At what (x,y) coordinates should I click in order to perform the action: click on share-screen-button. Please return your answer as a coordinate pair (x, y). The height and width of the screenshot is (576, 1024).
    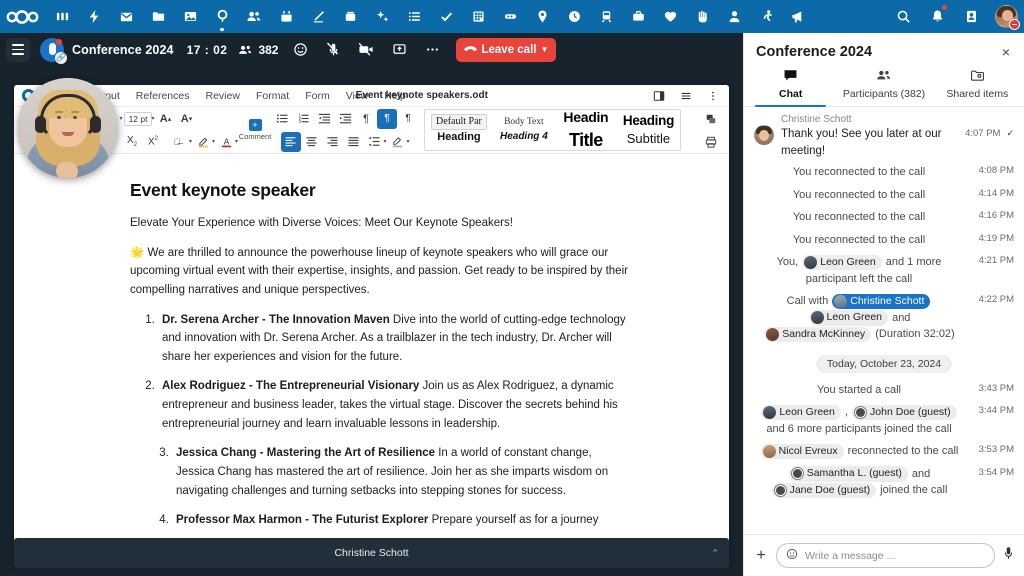
    Looking at the image, I should click on (399, 50).